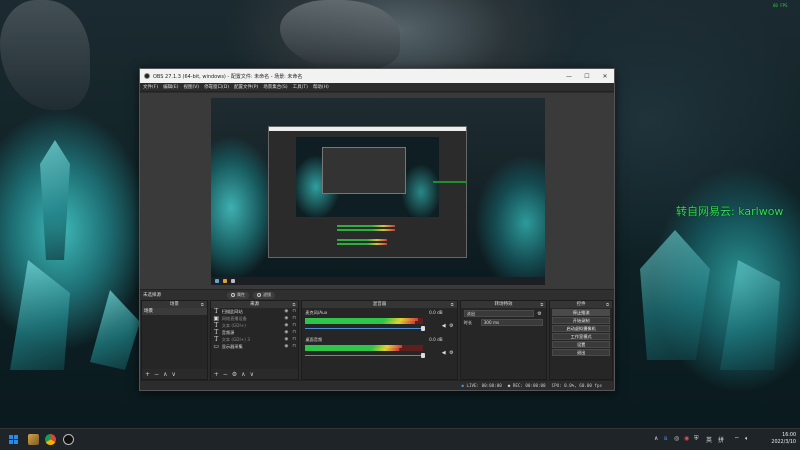 The image size is (800, 450). What do you see at coordinates (300, 87) in the screenshot?
I see `menu-tools: 工具(T)` at bounding box center [300, 87].